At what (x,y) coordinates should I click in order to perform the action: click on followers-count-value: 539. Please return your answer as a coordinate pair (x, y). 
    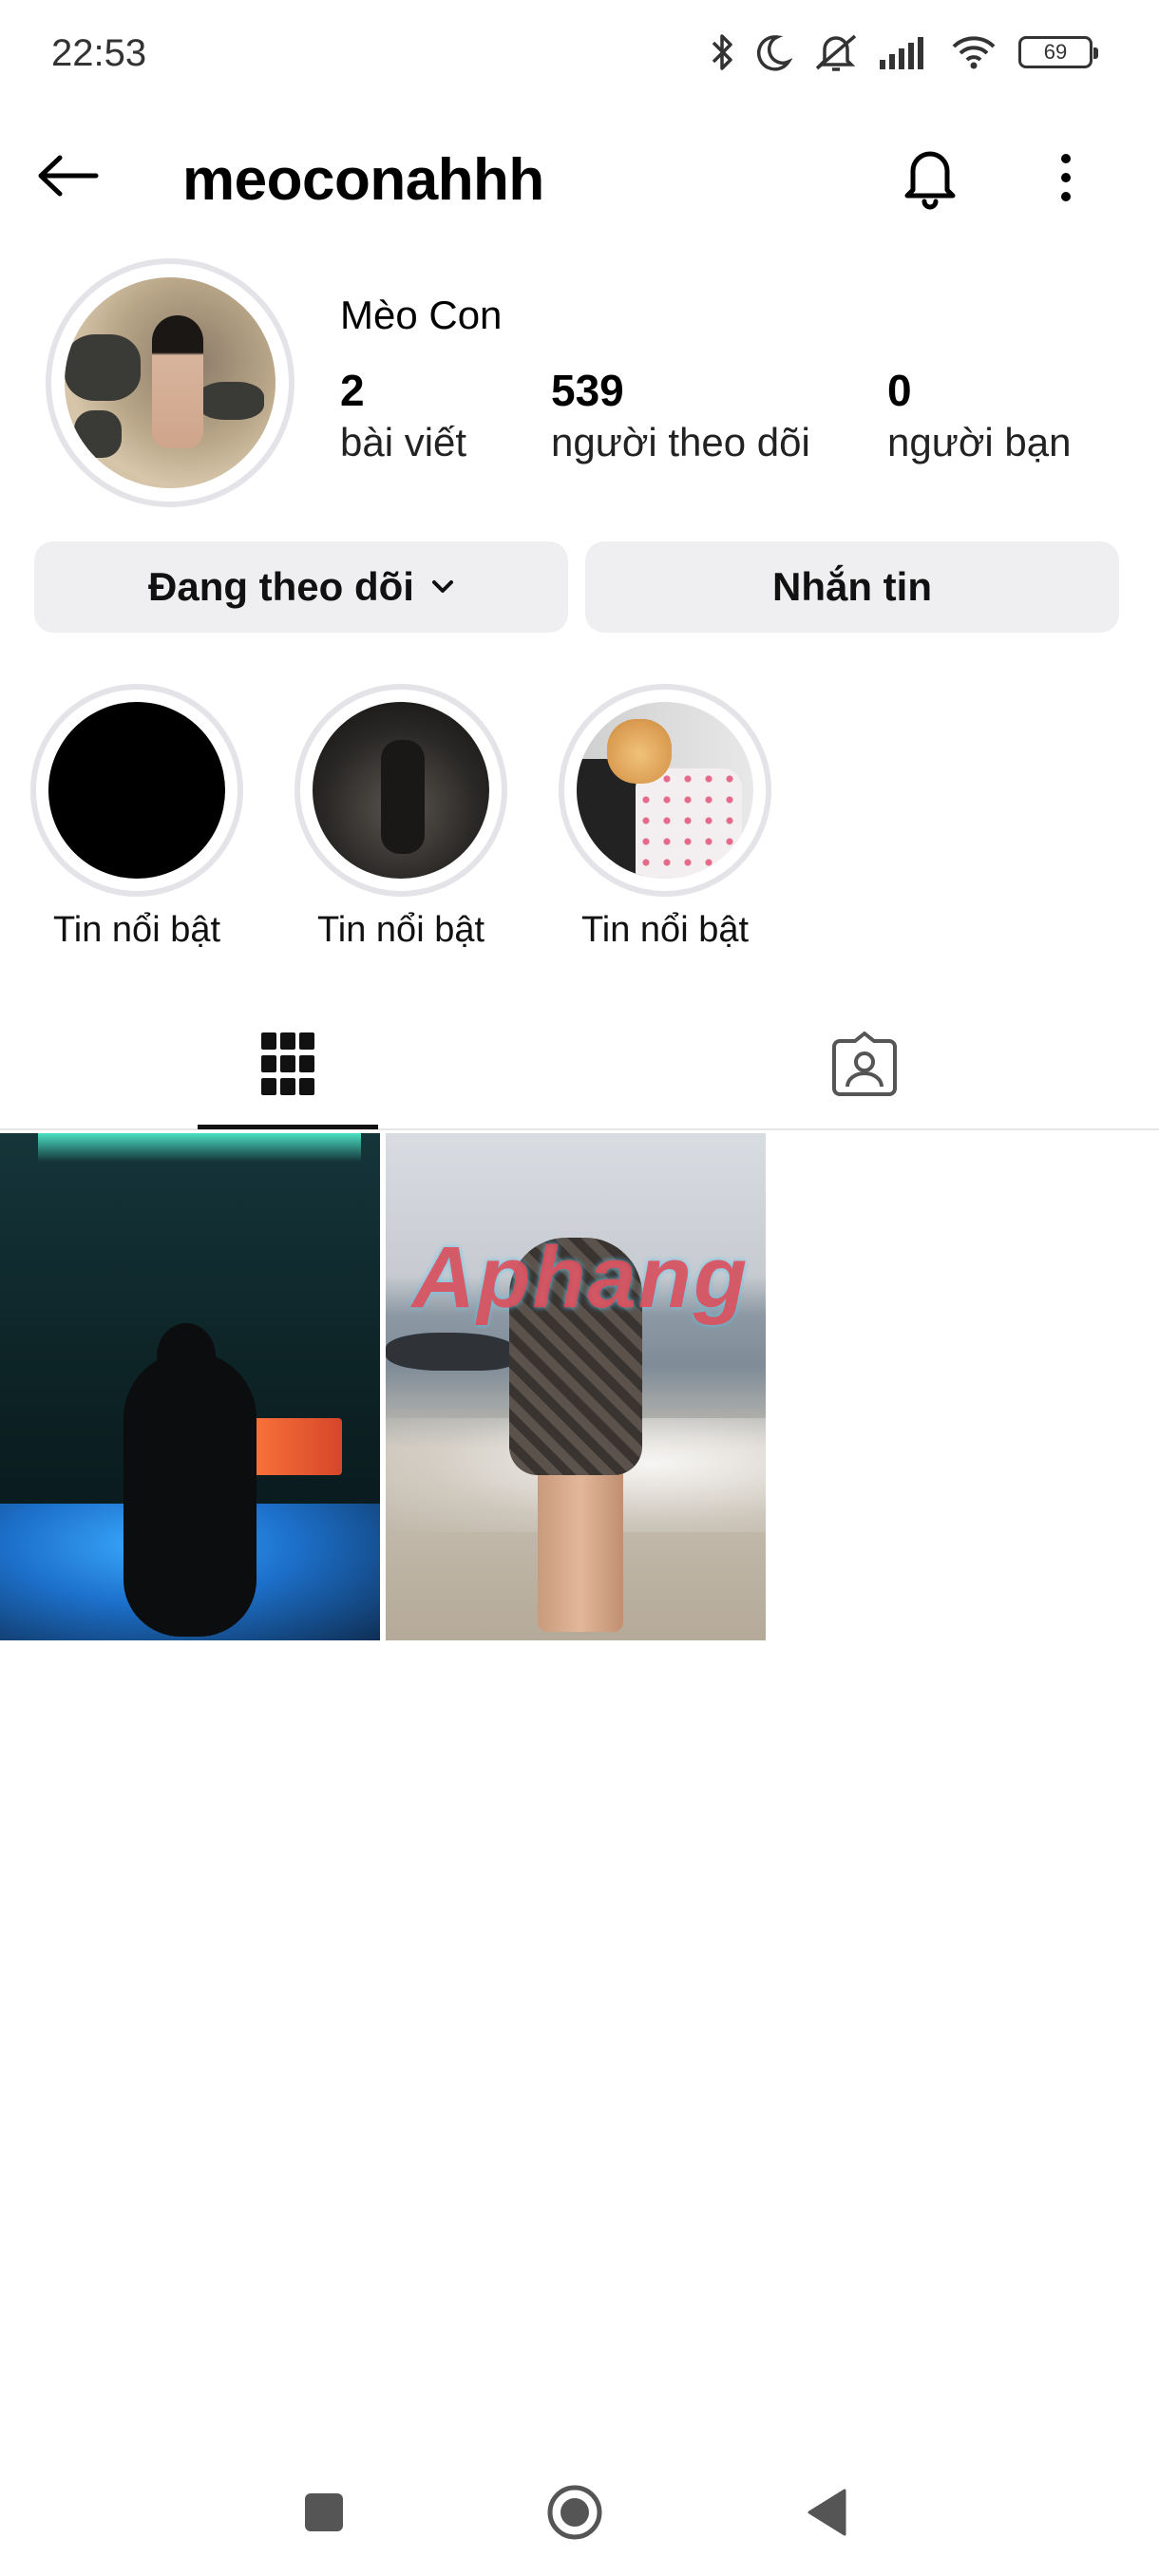
    Looking at the image, I should click on (587, 390).